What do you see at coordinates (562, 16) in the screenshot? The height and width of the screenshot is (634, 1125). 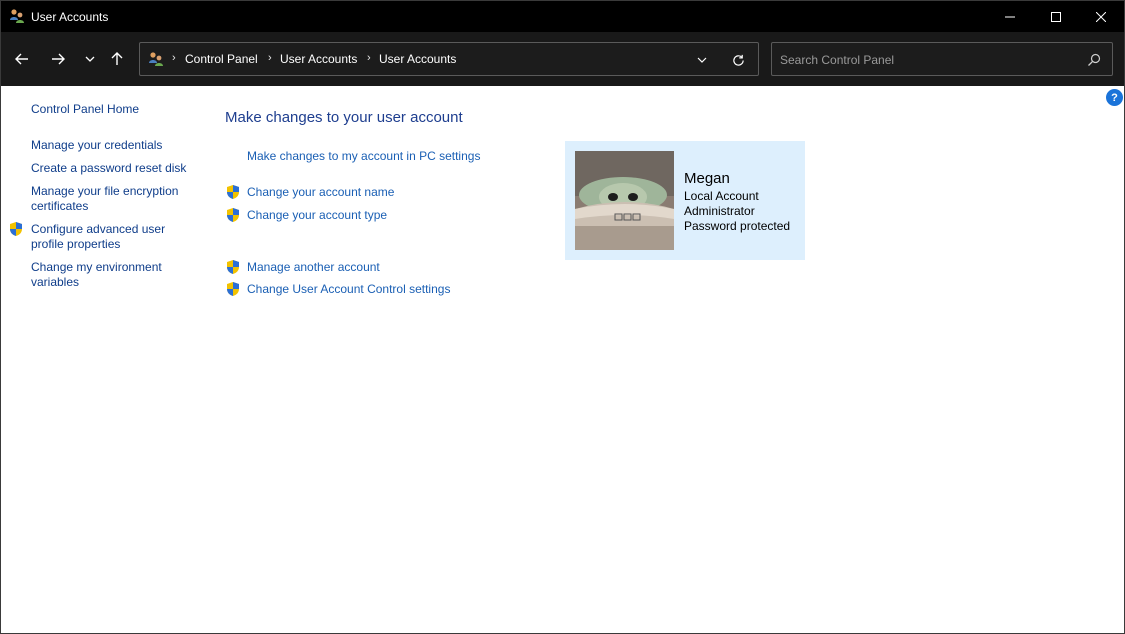 I see `title-bar: User Accounts` at bounding box center [562, 16].